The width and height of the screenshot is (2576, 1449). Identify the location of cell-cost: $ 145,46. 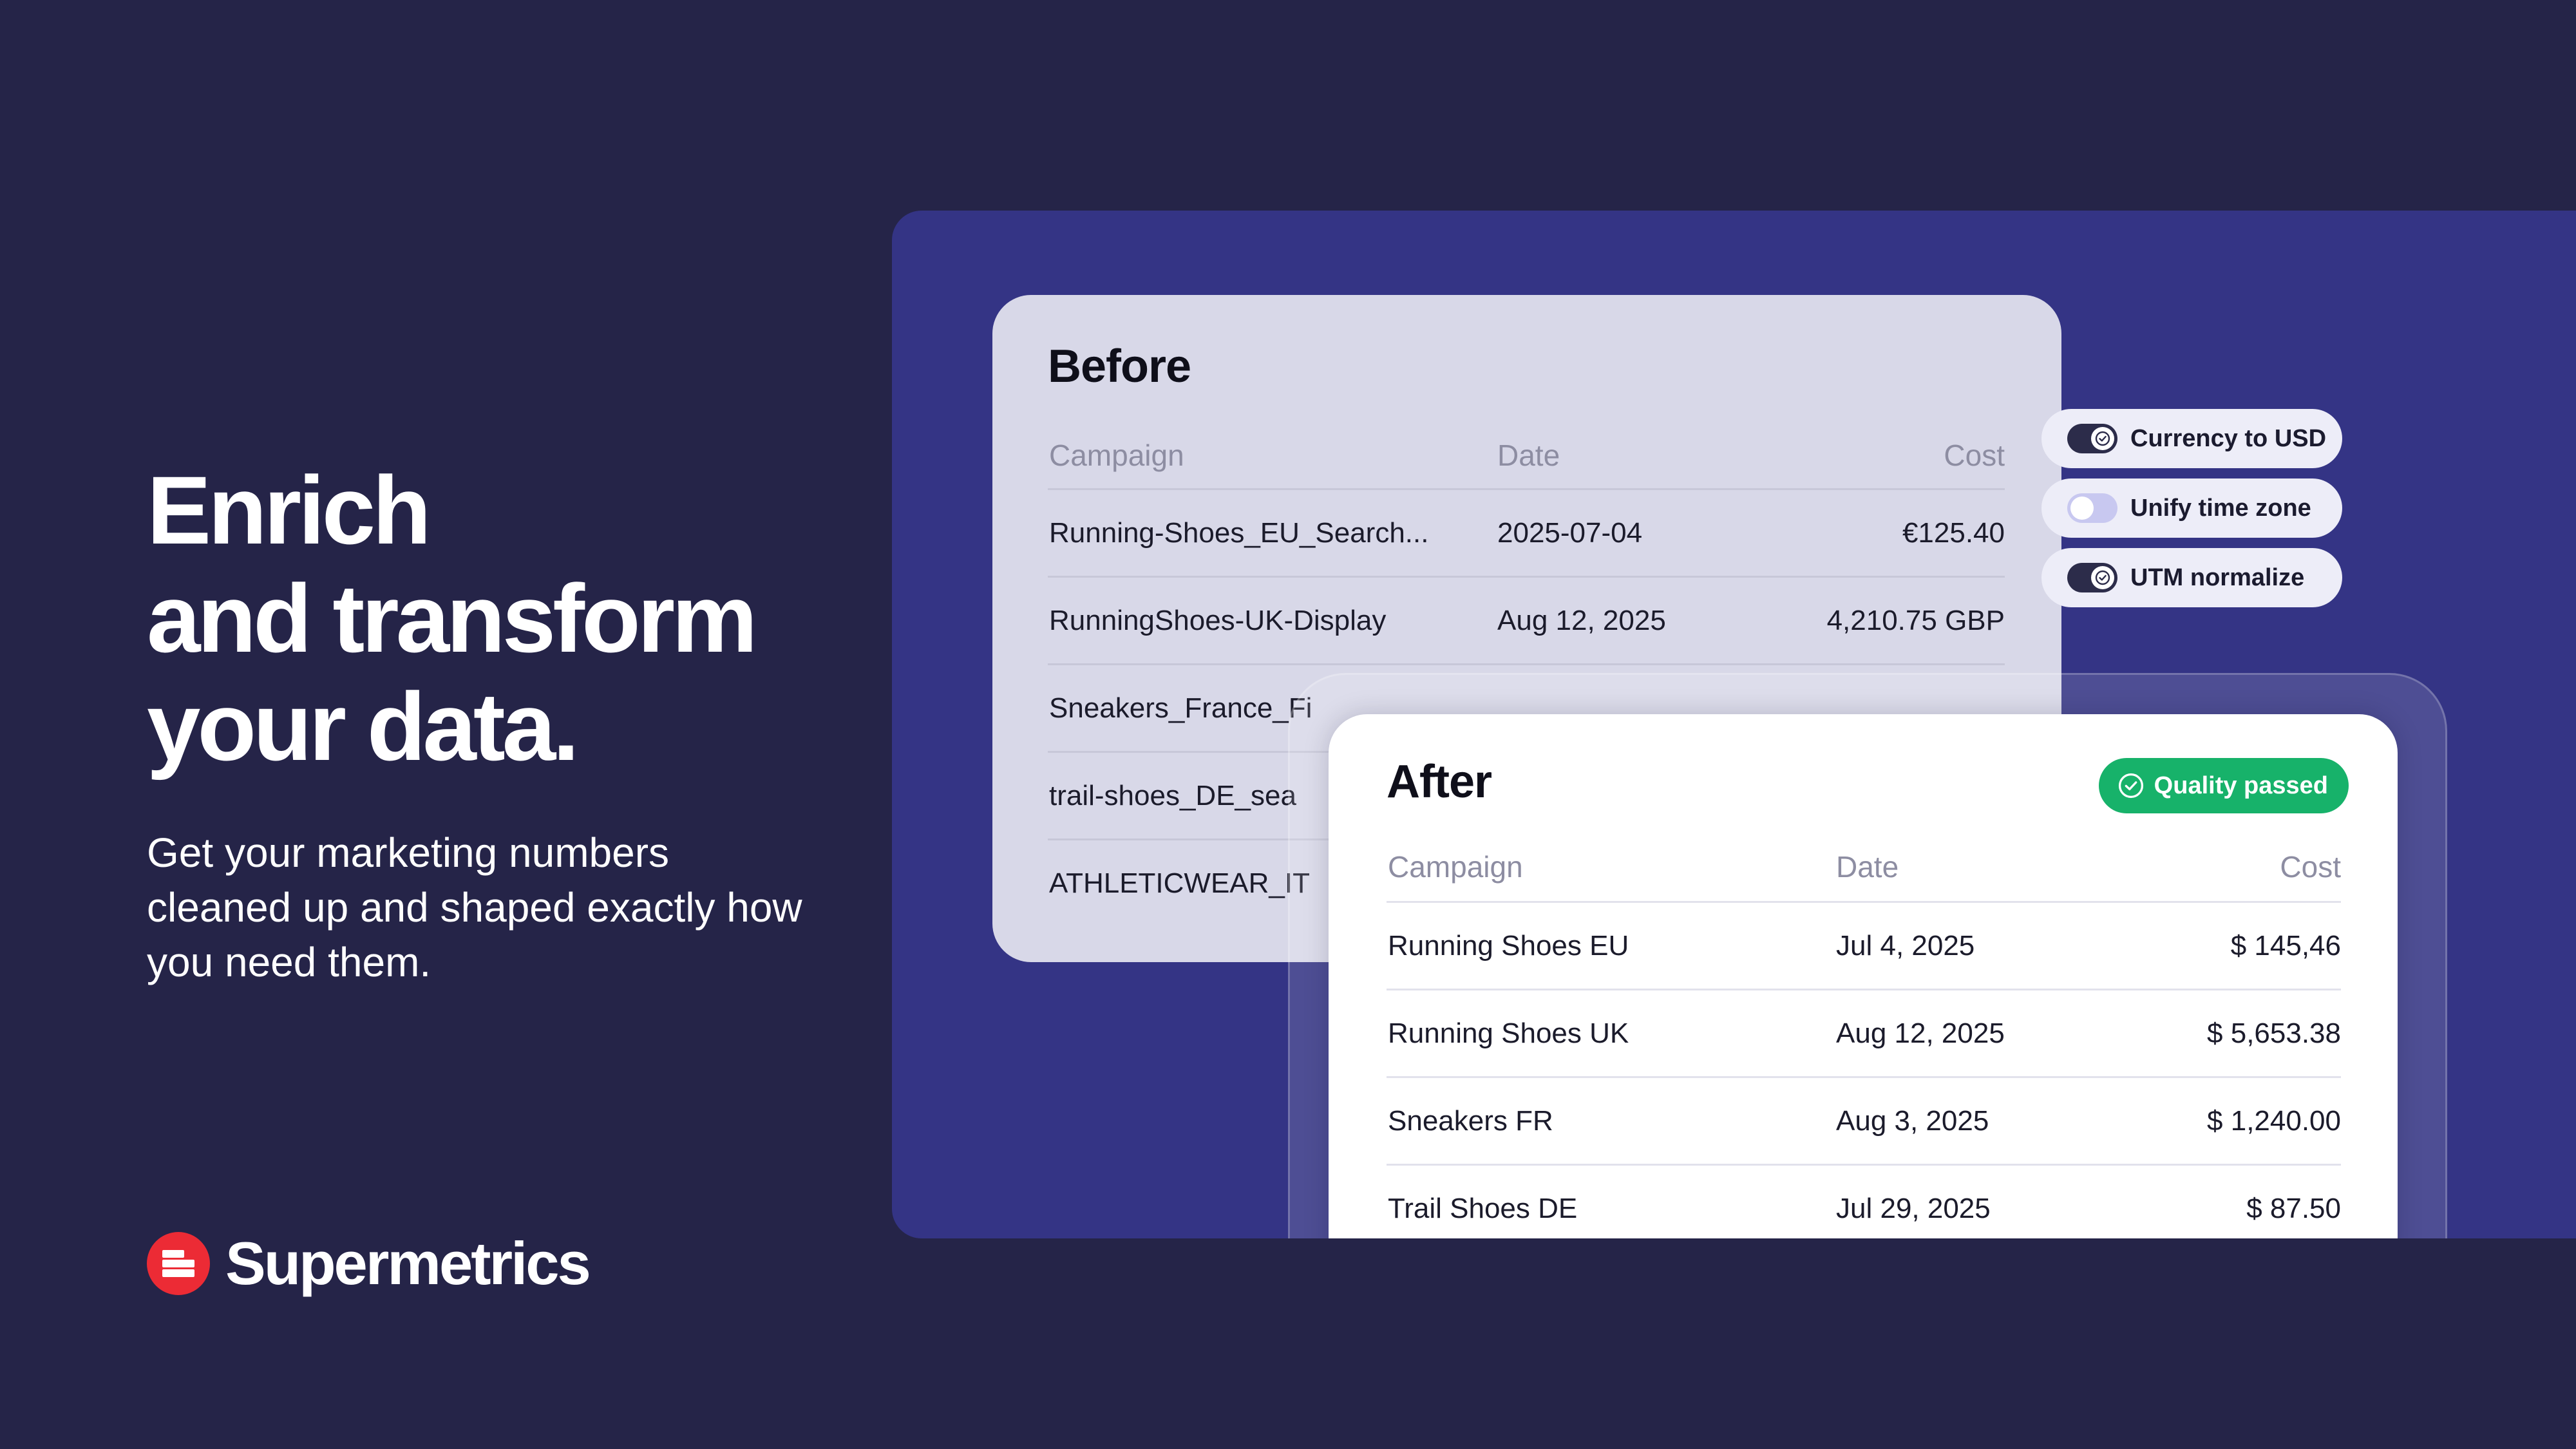
(2285, 945).